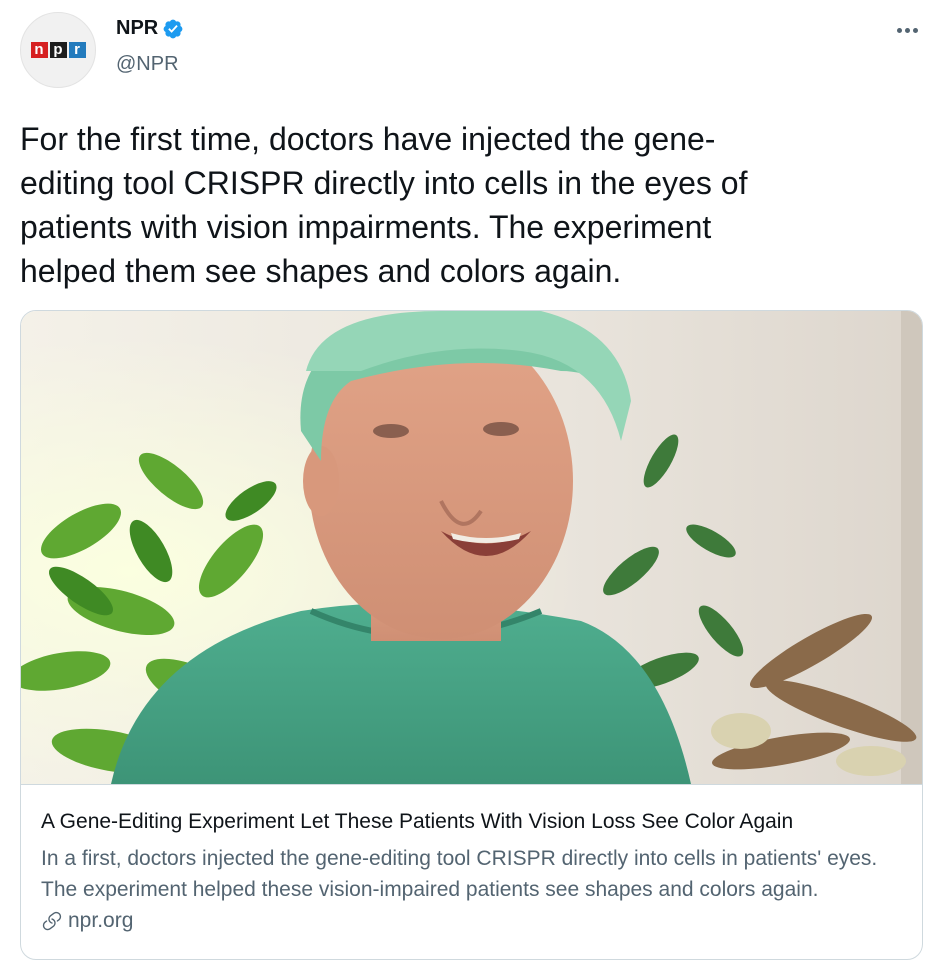  I want to click on npr-logo-letter-p: p, so click(58, 50).